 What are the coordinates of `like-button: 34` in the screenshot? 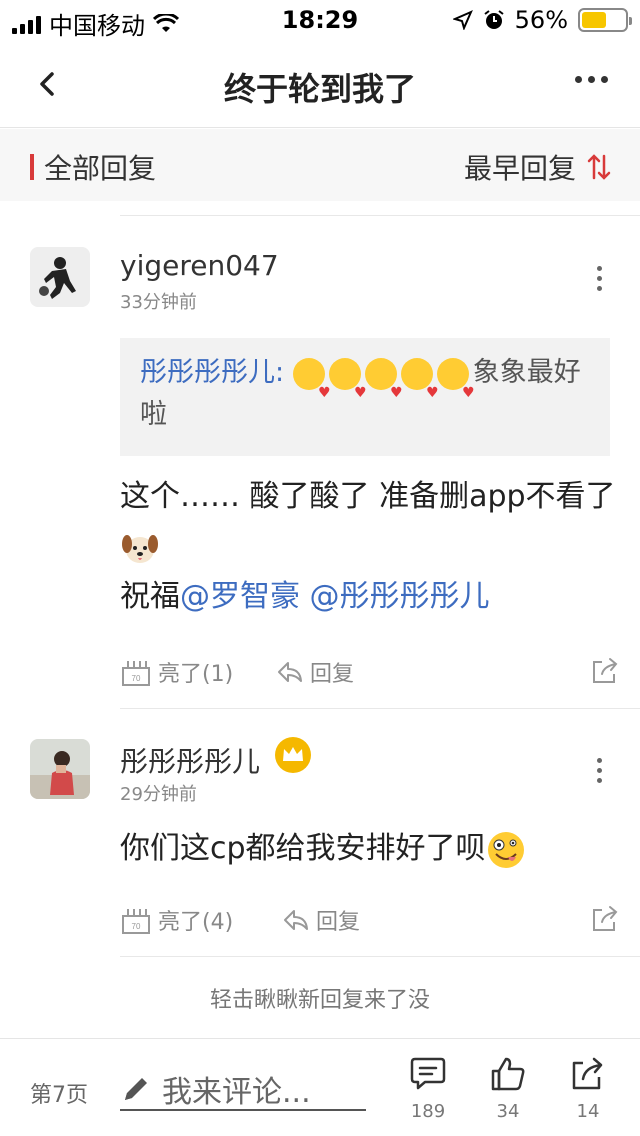 It's located at (508, 1088).